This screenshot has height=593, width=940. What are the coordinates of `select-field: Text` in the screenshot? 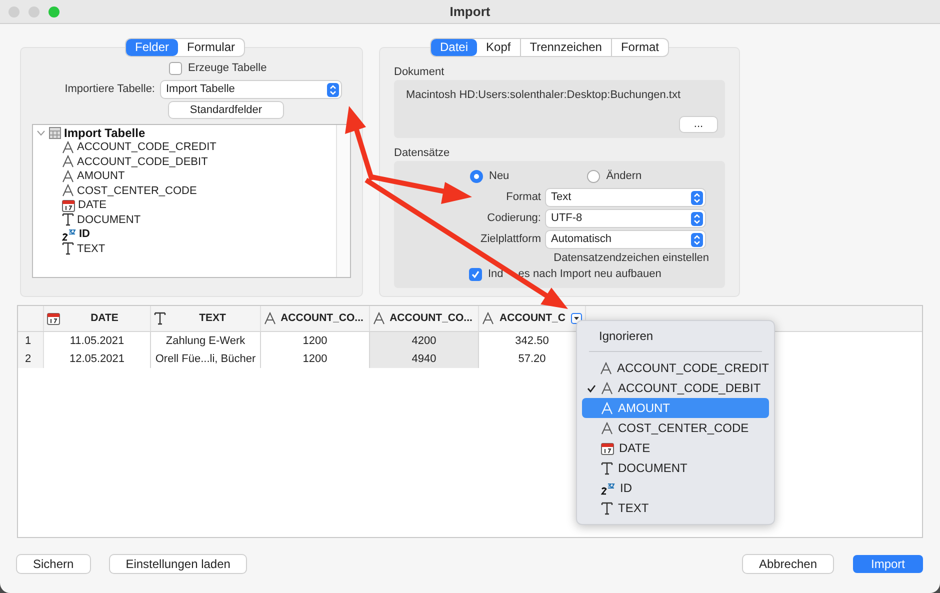 It's located at (625, 197).